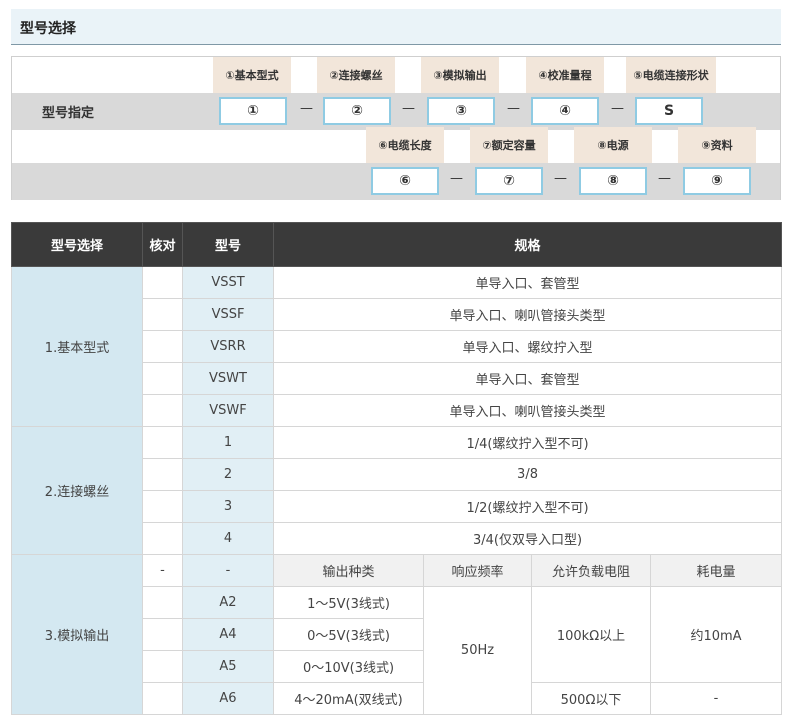 This screenshot has width=791, height=715. Describe the element at coordinates (228, 378) in the screenshot. I see `model-cell: VSWT` at that location.